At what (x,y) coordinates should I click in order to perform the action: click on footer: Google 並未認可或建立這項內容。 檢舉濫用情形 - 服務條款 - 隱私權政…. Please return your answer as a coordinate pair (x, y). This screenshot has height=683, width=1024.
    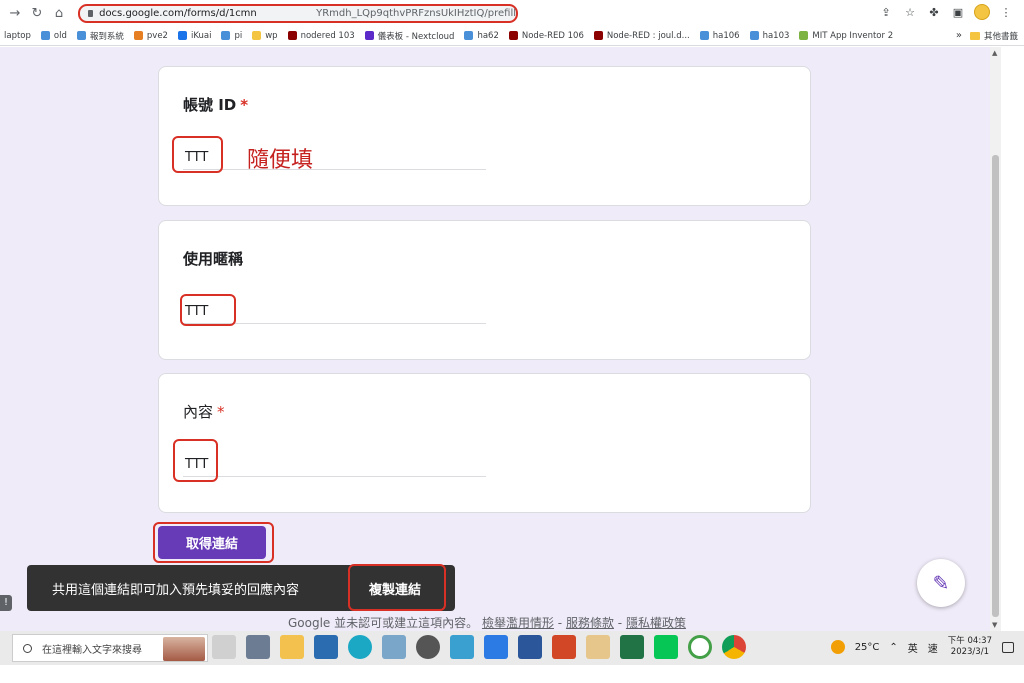
    Looking at the image, I should click on (487, 622).